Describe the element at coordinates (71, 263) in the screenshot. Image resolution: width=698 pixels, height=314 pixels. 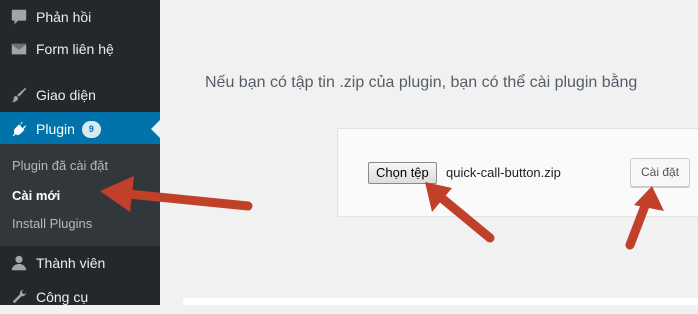
I see `sidebar-item-label: Thành viên` at that location.